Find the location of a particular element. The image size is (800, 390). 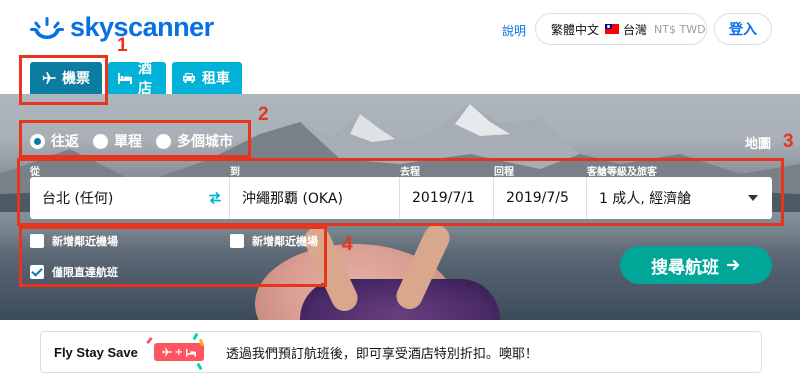

help-link: 說明 is located at coordinates (514, 30).